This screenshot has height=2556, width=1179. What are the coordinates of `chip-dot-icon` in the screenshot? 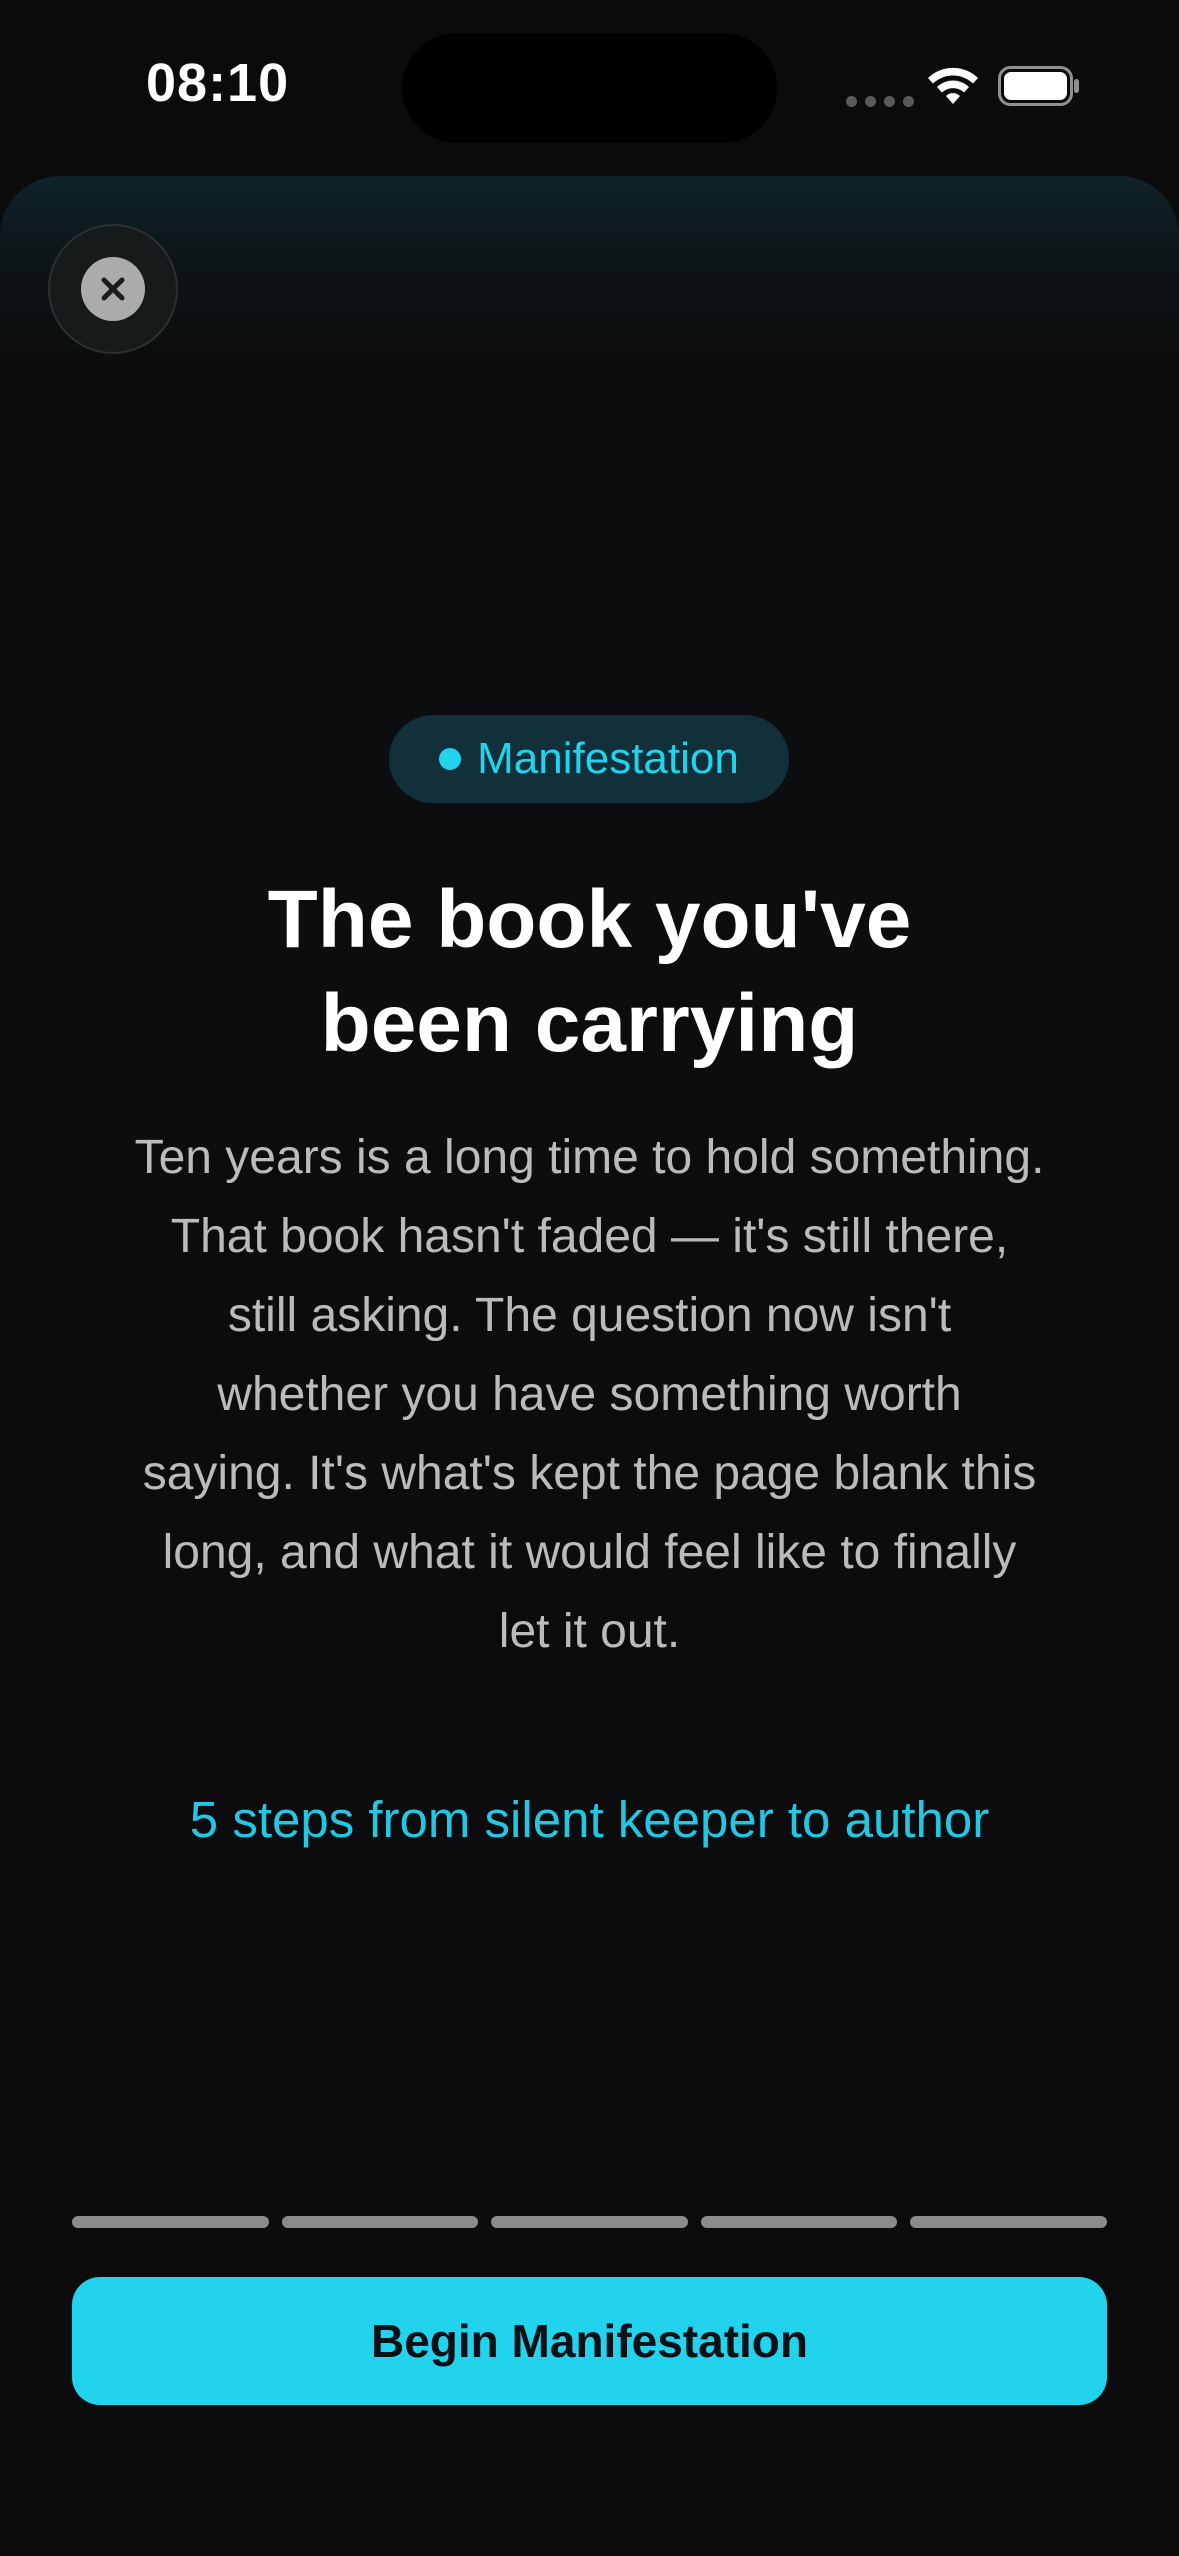 It's located at (450, 759).